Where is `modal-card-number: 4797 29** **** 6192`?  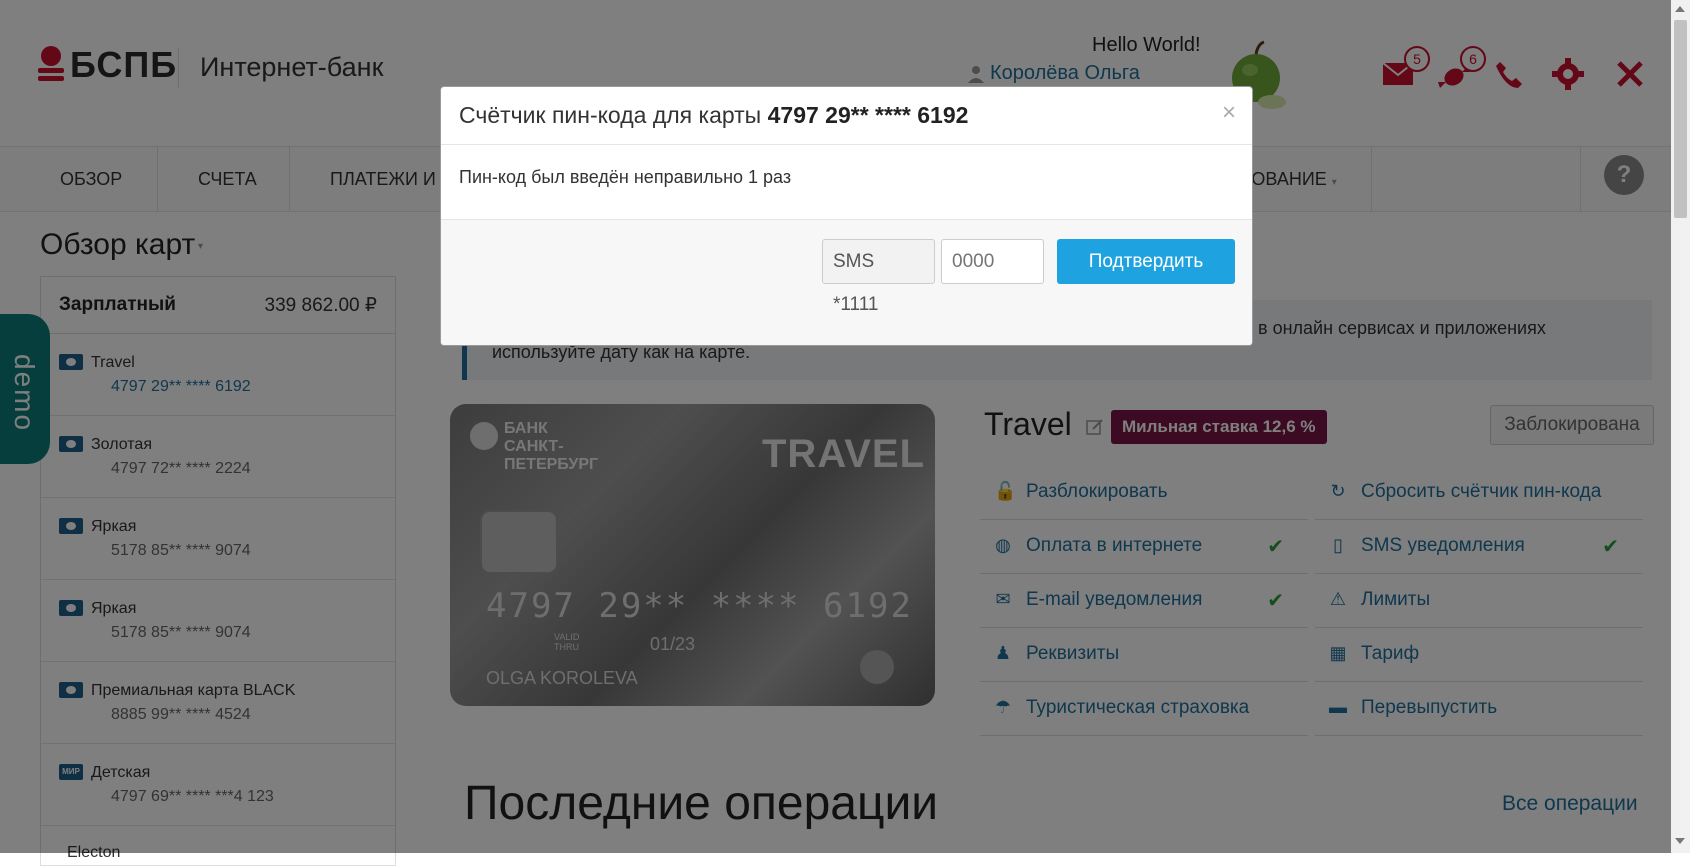
modal-card-number: 4797 29** **** 6192 is located at coordinates (868, 115).